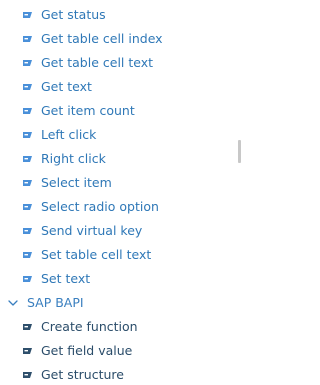  Describe the element at coordinates (88, 110) in the screenshot. I see `list-item-label: Get item count` at that location.